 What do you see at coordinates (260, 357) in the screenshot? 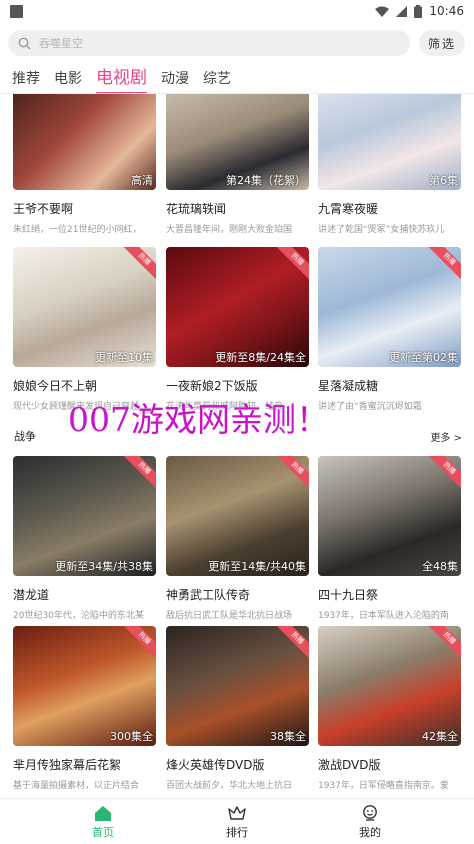
I see `episode-note: 更新至8集/24集全` at bounding box center [260, 357].